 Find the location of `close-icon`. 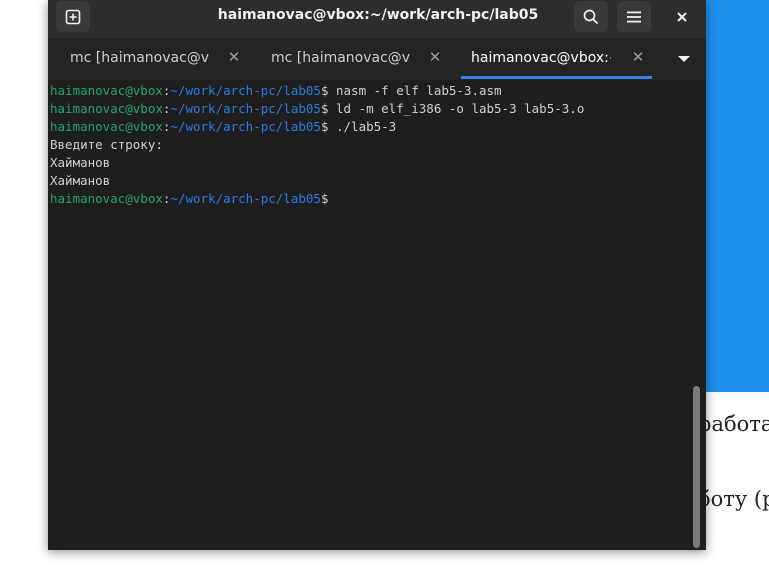

close-icon is located at coordinates (682, 16).